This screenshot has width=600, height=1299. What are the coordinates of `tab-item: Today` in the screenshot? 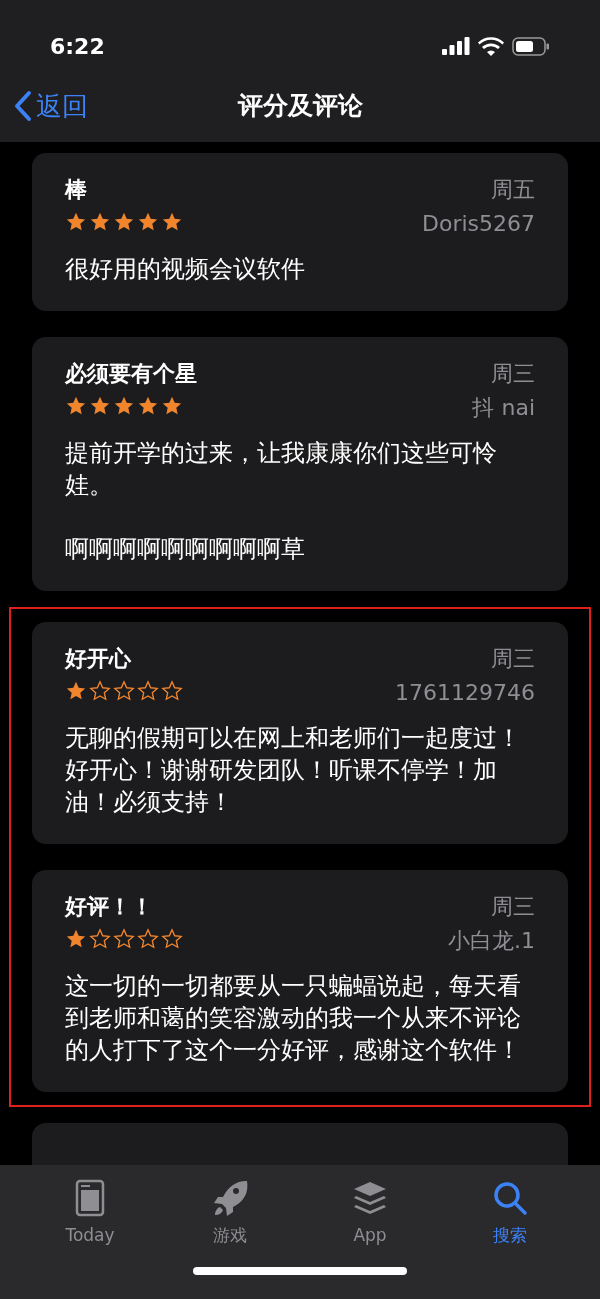 It's located at (90, 1213).